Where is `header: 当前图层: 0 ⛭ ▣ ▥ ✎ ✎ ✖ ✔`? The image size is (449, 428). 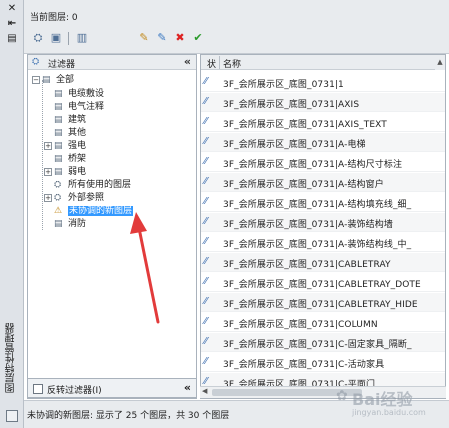
header: 当前图层: 0 ⛭ ▣ ▥ ✎ ✎ ✖ ✔ is located at coordinates (236, 27).